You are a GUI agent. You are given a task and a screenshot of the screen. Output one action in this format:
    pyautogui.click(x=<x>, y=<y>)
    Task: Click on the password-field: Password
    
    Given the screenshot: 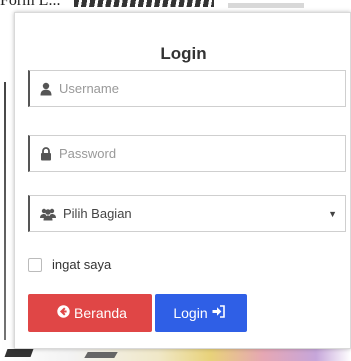 What is the action you would take?
    pyautogui.click(x=187, y=153)
    